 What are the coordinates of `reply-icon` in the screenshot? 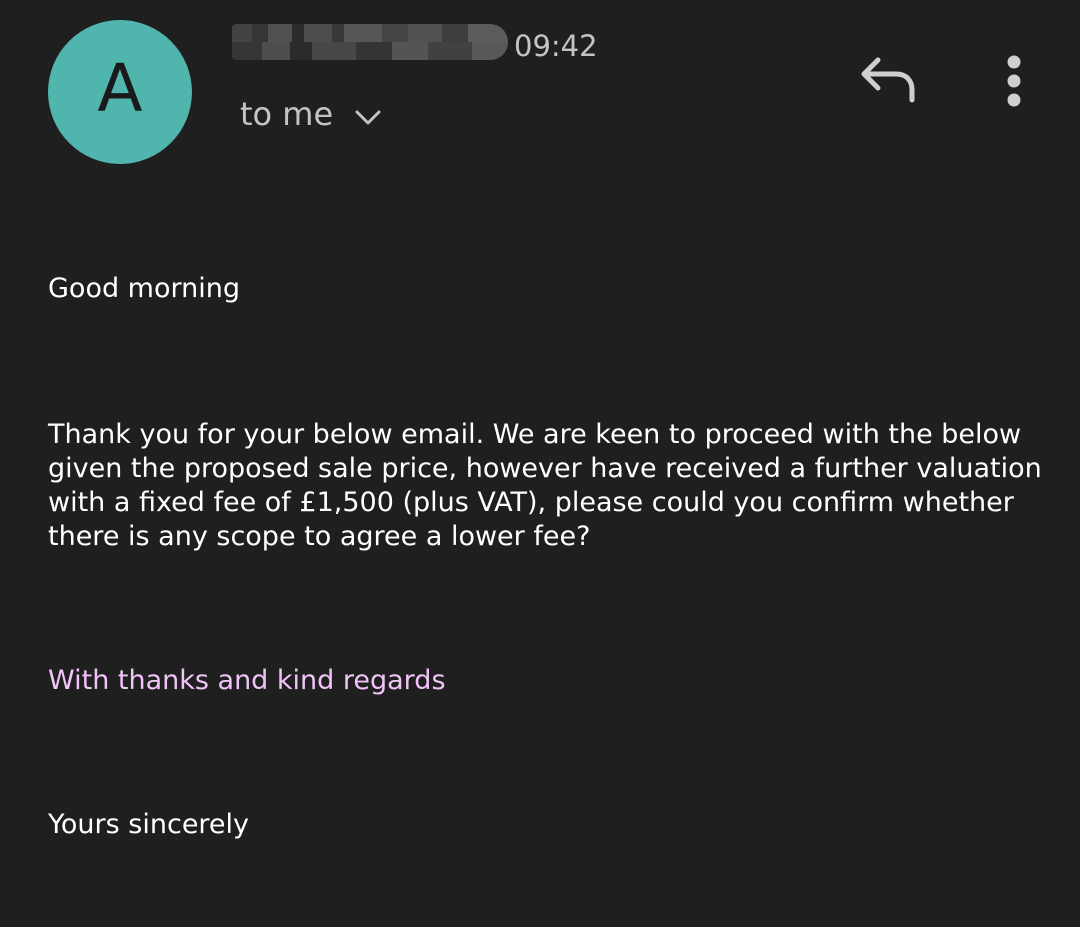 It's located at (888, 80).